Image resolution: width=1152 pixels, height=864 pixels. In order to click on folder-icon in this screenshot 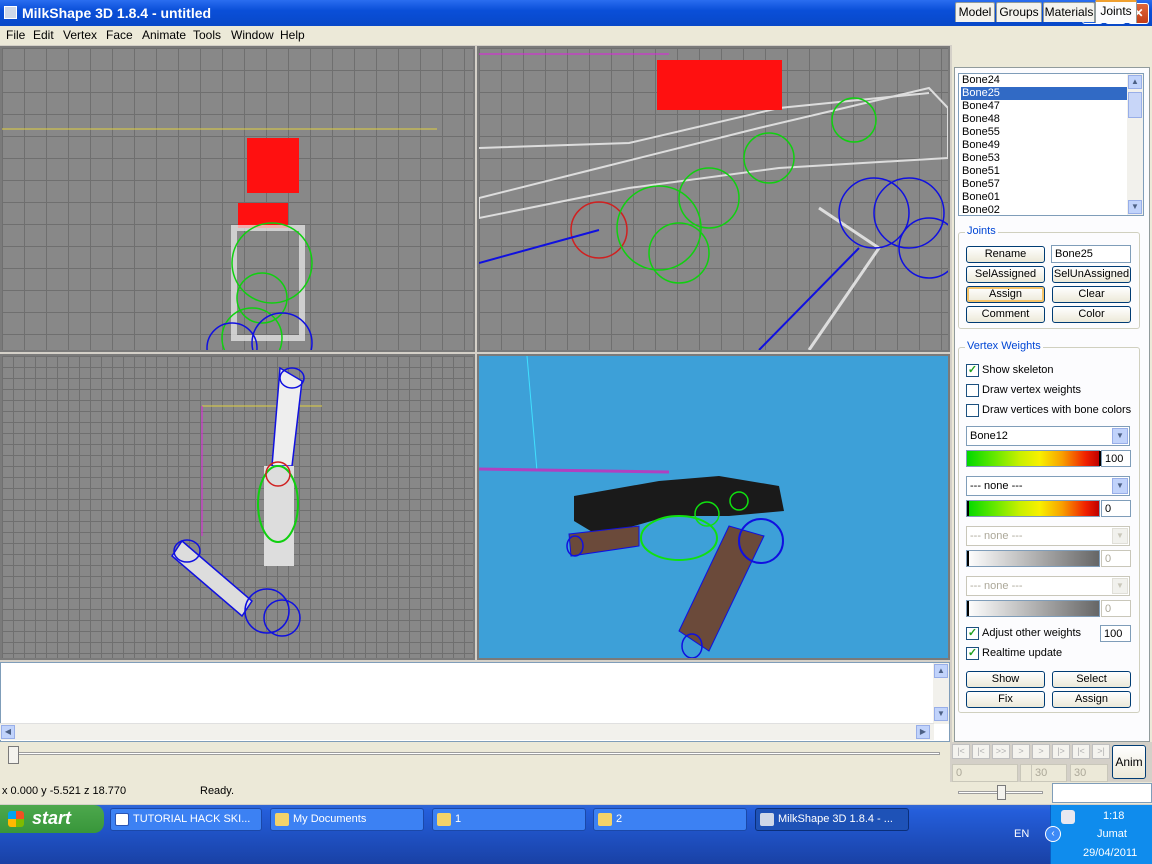, I will do `click(605, 819)`.